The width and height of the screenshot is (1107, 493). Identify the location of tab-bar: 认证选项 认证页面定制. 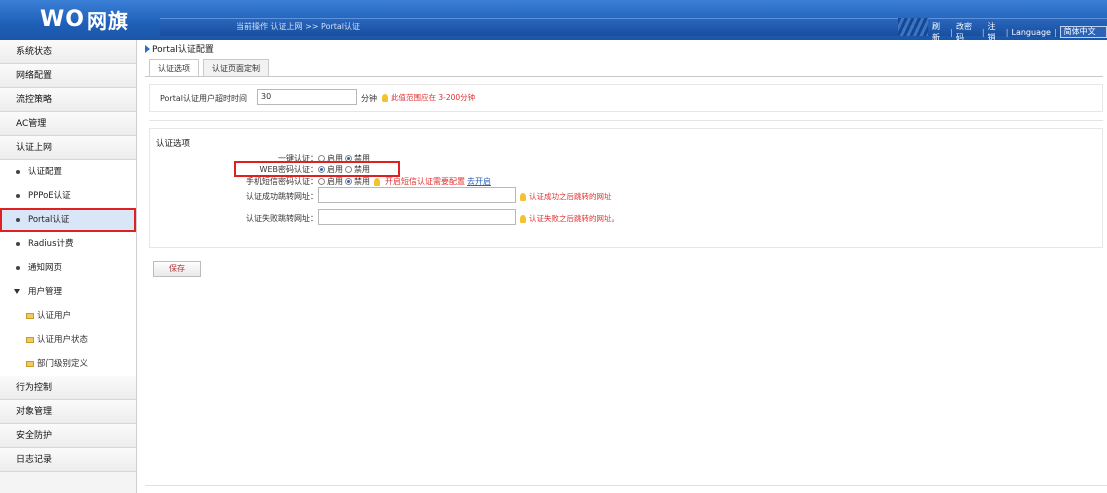
(211, 67).